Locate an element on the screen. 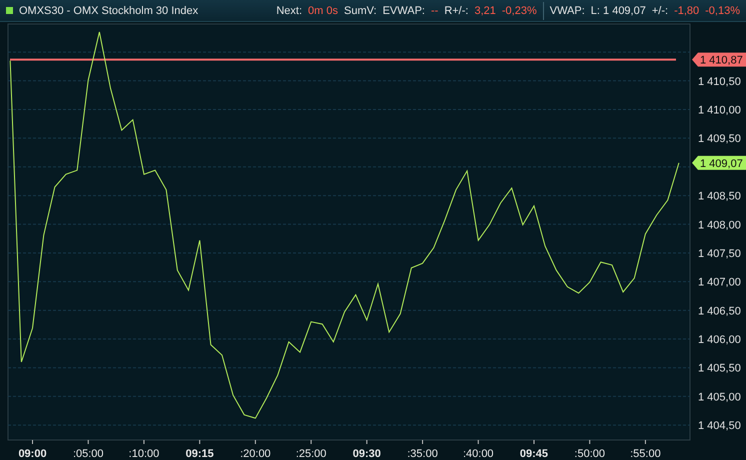 The height and width of the screenshot is (460, 746). stat-text: 0m 0s is located at coordinates (323, 10).